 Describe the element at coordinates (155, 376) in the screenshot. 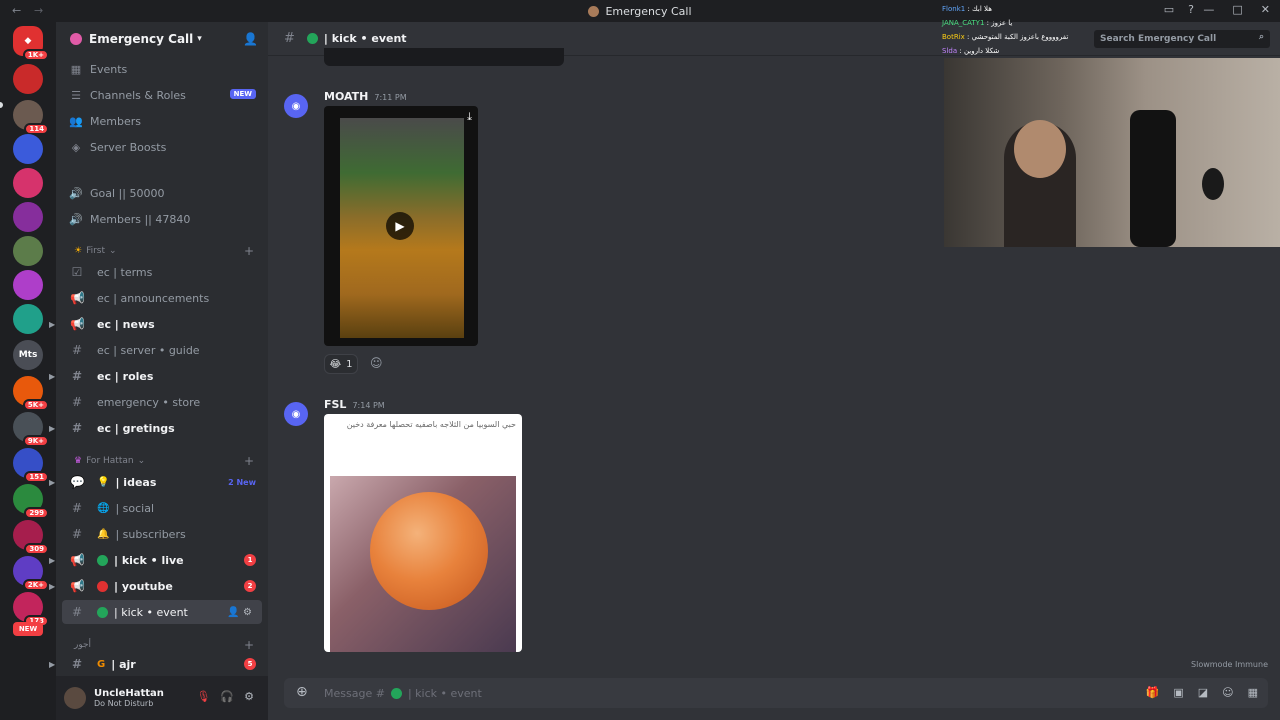

I see `channel-roles: ▶ # ec | roles` at that location.